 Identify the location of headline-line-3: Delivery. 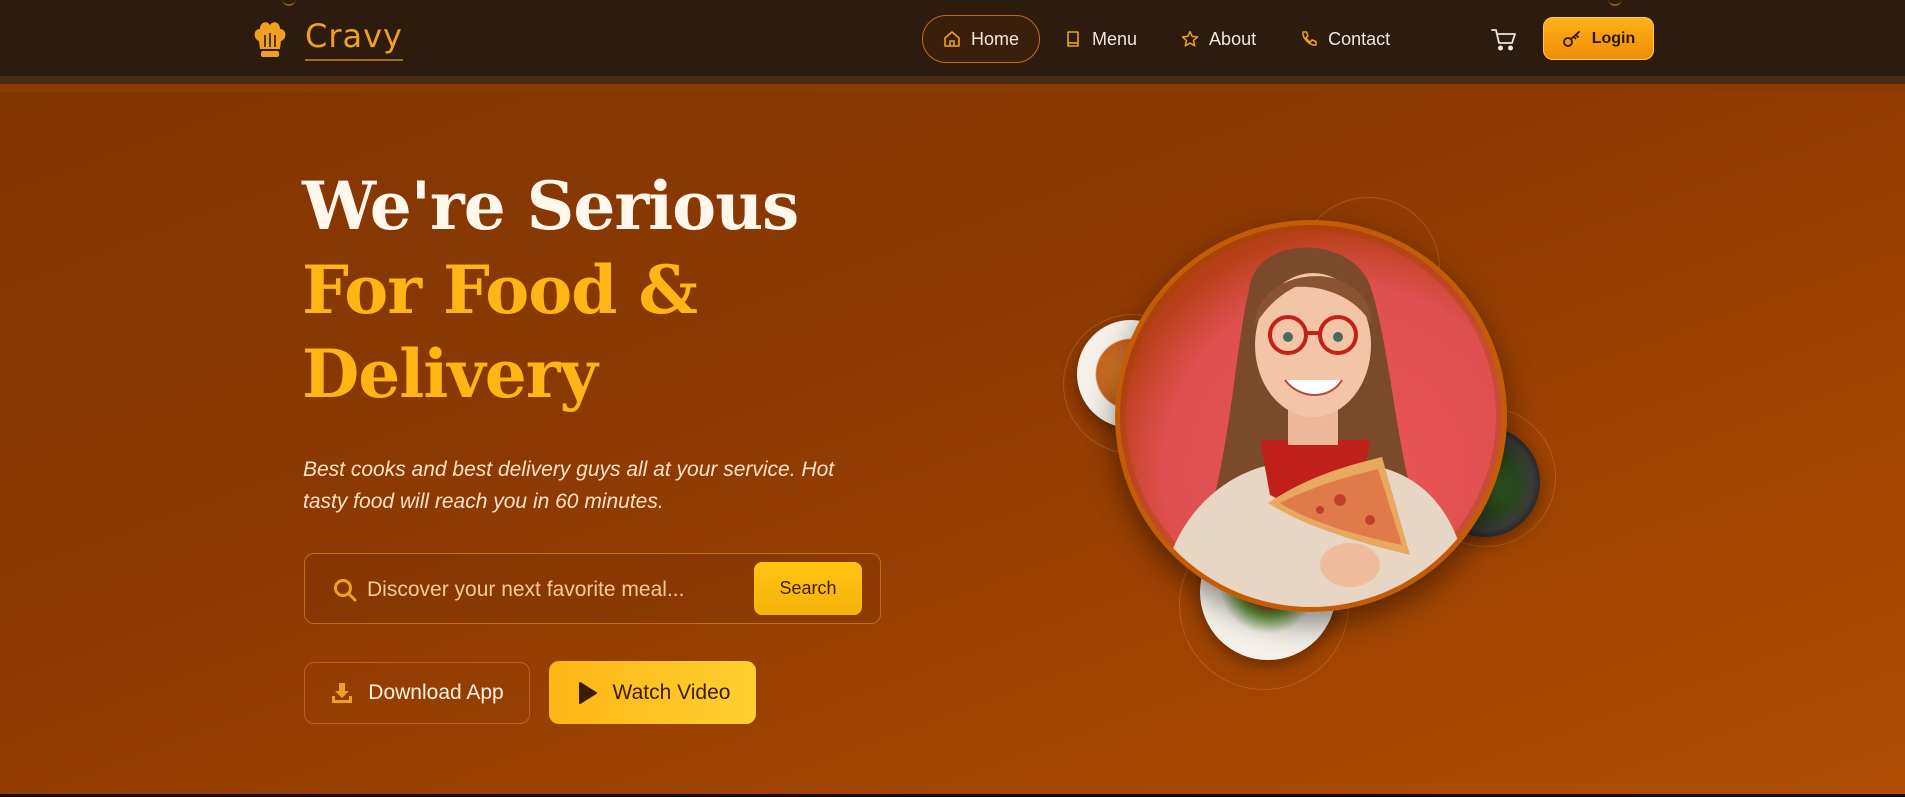
(450, 374).